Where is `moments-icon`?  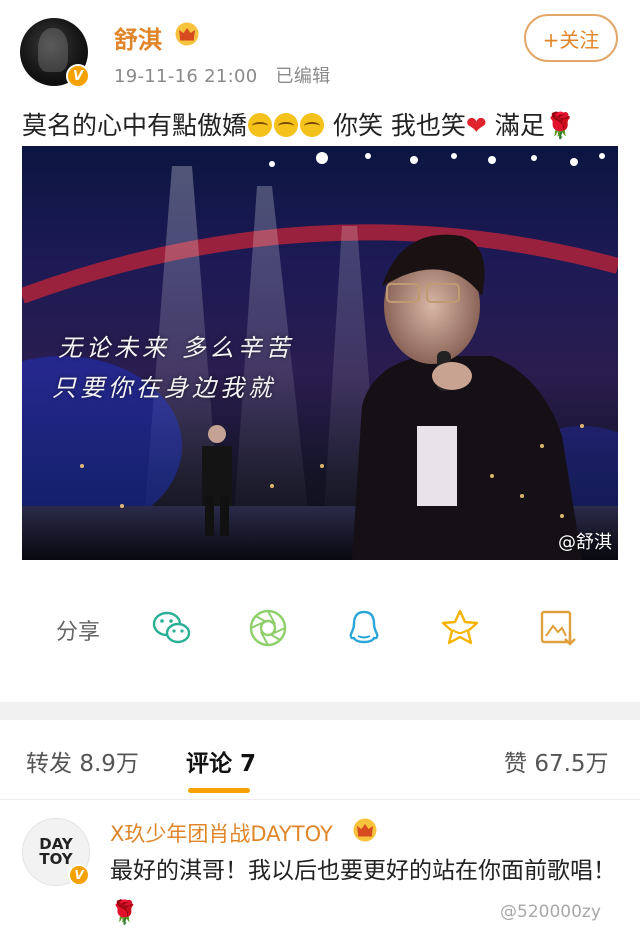
moments-icon is located at coordinates (268, 628).